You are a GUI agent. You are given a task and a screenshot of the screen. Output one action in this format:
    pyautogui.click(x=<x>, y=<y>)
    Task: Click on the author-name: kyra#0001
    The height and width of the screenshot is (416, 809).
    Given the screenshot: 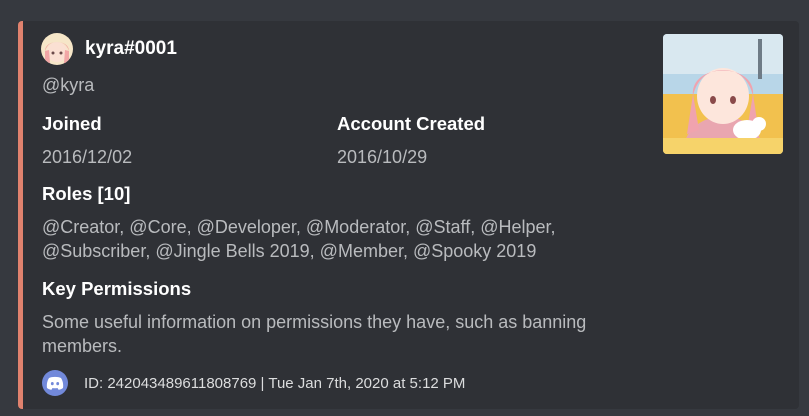 What is the action you would take?
    pyautogui.click(x=131, y=49)
    